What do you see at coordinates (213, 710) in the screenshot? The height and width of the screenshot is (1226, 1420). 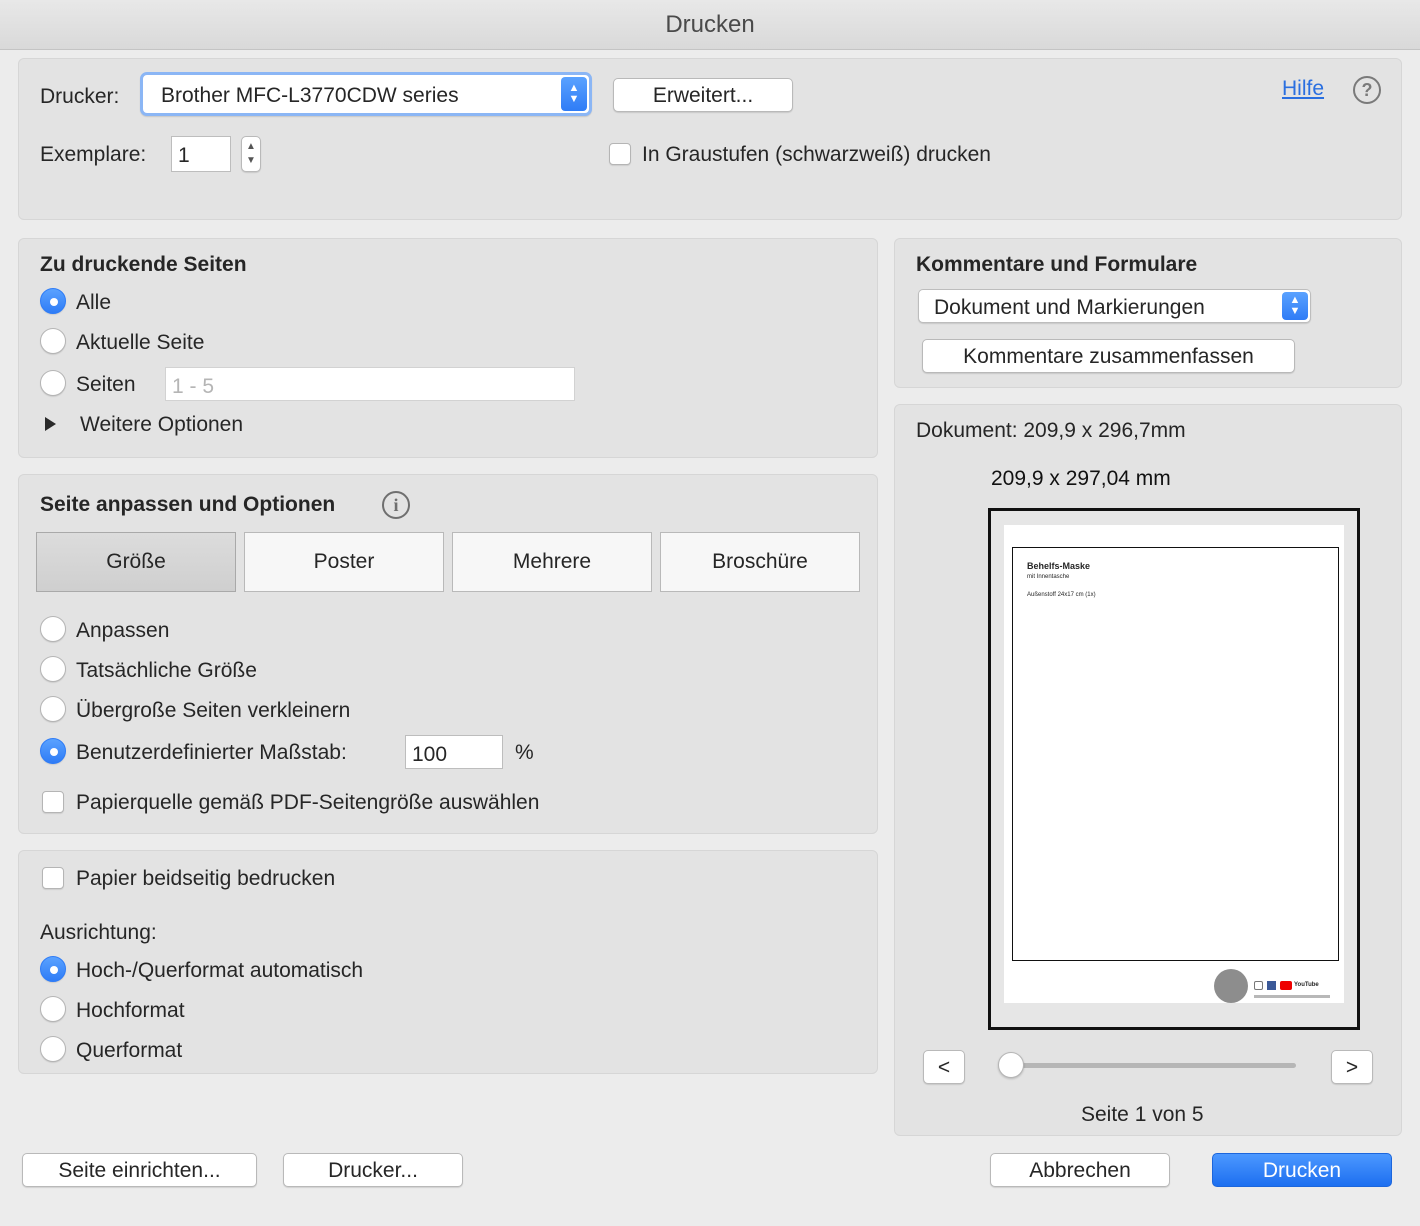 I see `shrink-label: Übergroße Seiten verkleinern` at bounding box center [213, 710].